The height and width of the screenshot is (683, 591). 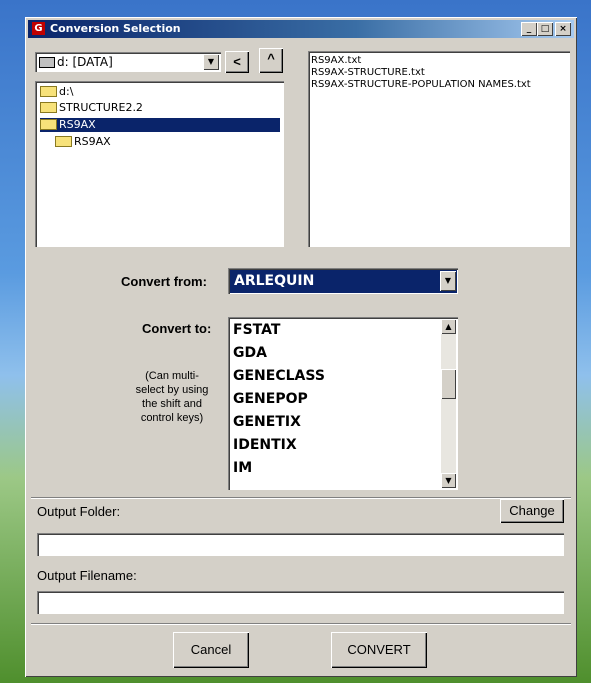 What do you see at coordinates (211, 650) in the screenshot?
I see `cancel-button: Cancel` at bounding box center [211, 650].